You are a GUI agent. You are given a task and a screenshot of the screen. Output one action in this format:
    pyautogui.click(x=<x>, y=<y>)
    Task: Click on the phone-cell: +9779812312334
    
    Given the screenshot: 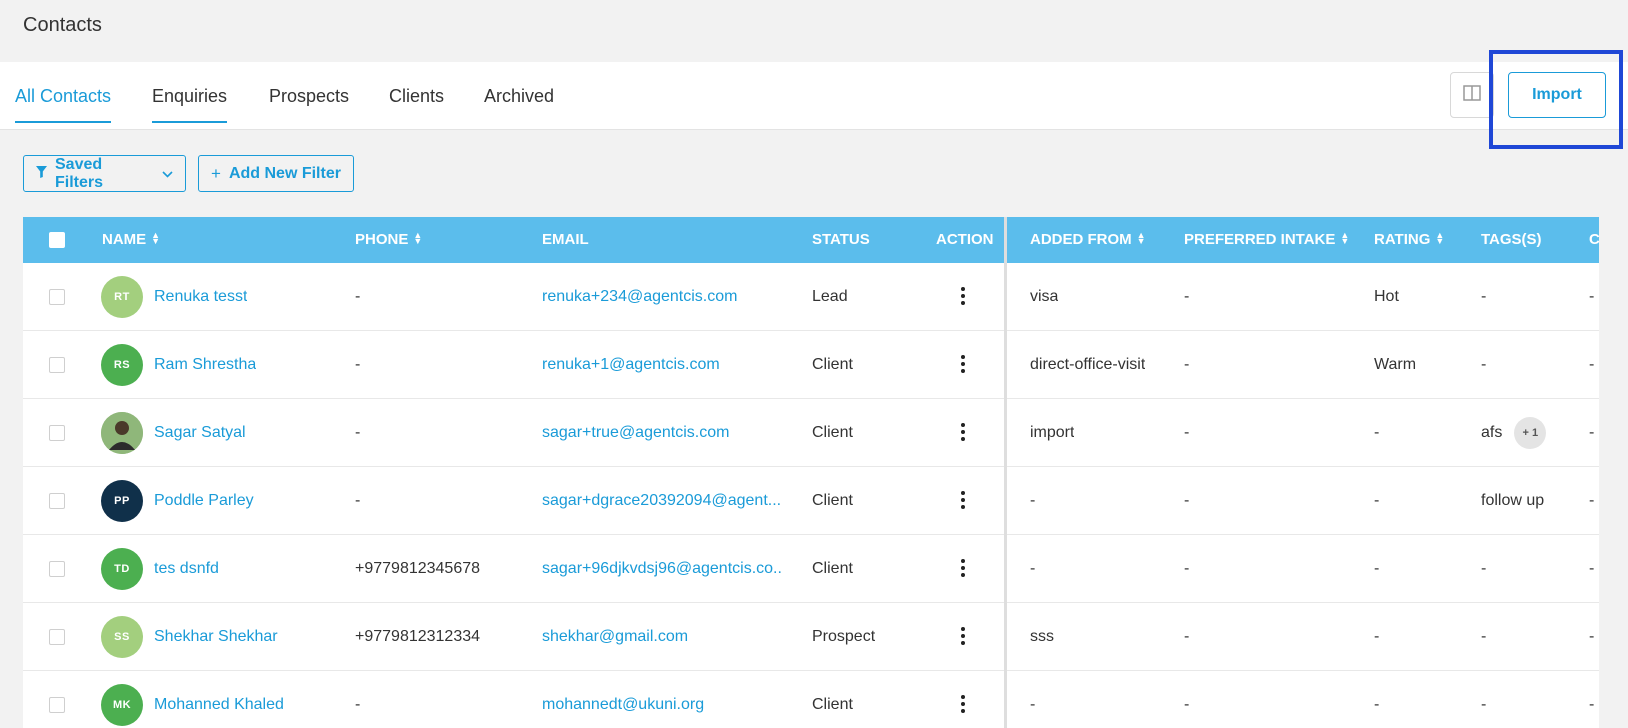 What is the action you would take?
    pyautogui.click(x=418, y=636)
    